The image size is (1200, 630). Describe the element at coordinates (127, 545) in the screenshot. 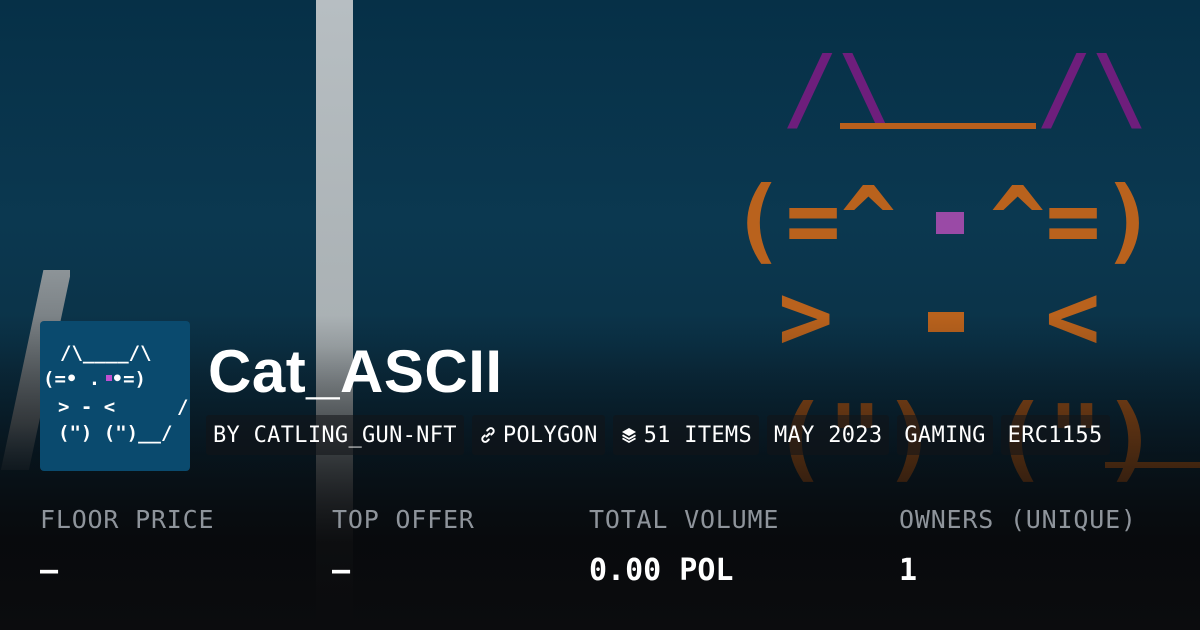

I see `stat-floor-price: FLOOR PRICE –` at that location.